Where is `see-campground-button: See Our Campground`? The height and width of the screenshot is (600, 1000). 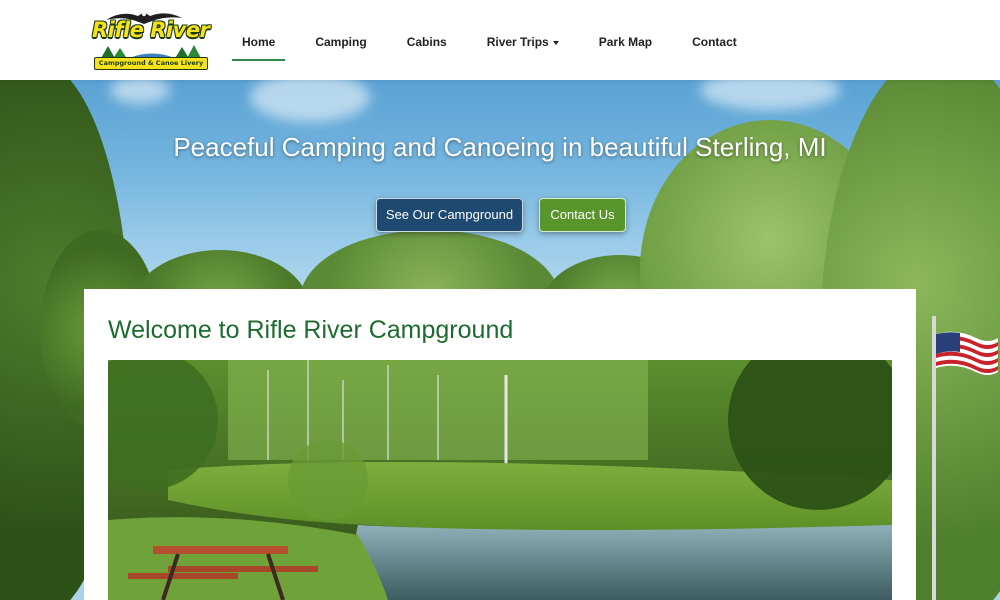
see-campground-button: See Our Campground is located at coordinates (449, 215).